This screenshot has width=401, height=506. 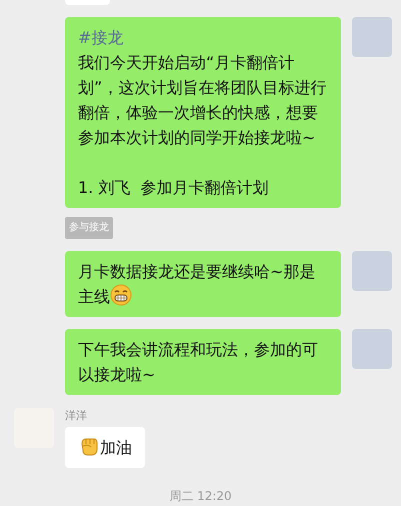 I want to click on message-bubble: 月卡数据接龙还是要继续哈~那是主线, so click(x=203, y=284).